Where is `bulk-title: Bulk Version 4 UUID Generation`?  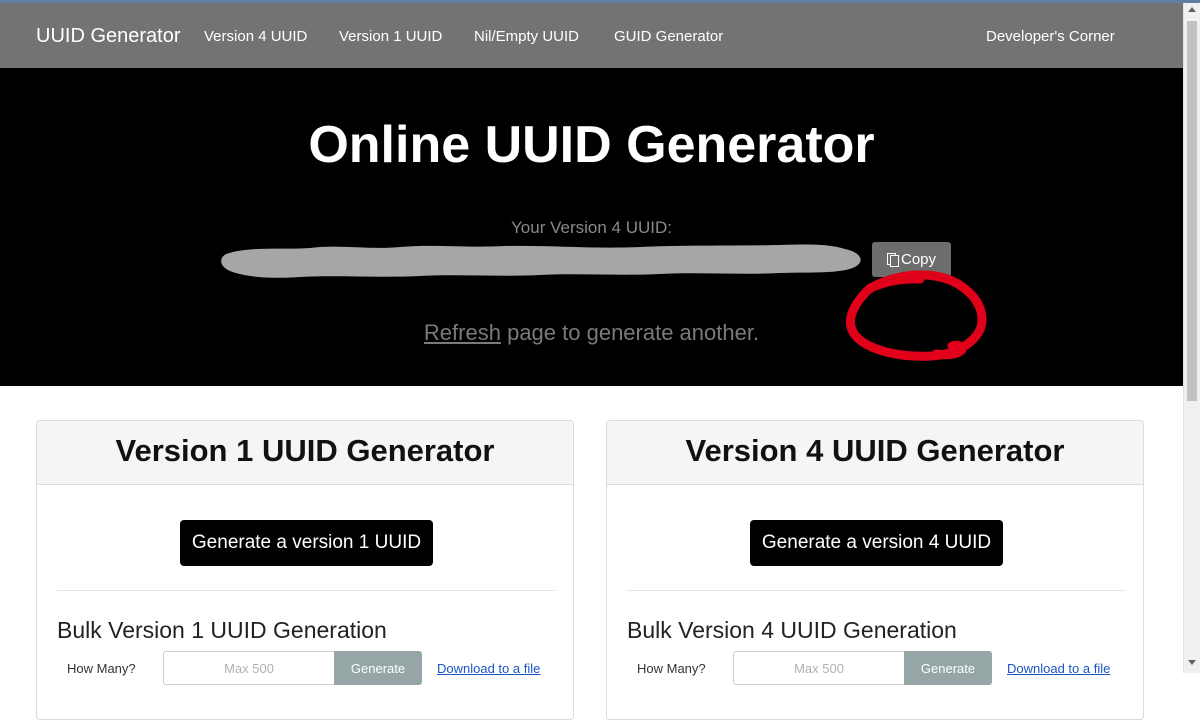
bulk-title: Bulk Version 4 UUID Generation is located at coordinates (792, 630).